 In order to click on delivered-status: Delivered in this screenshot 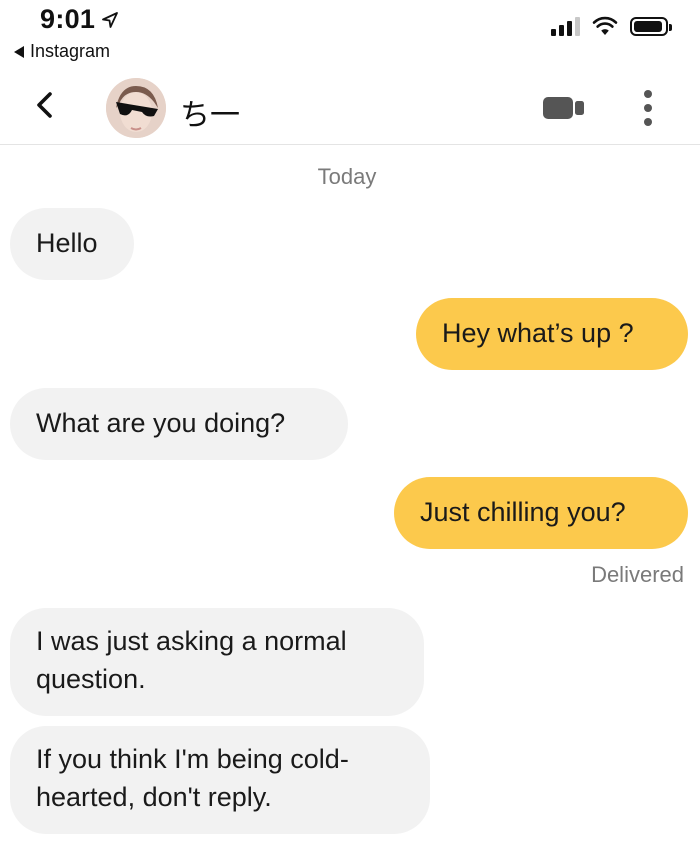, I will do `click(637, 574)`.